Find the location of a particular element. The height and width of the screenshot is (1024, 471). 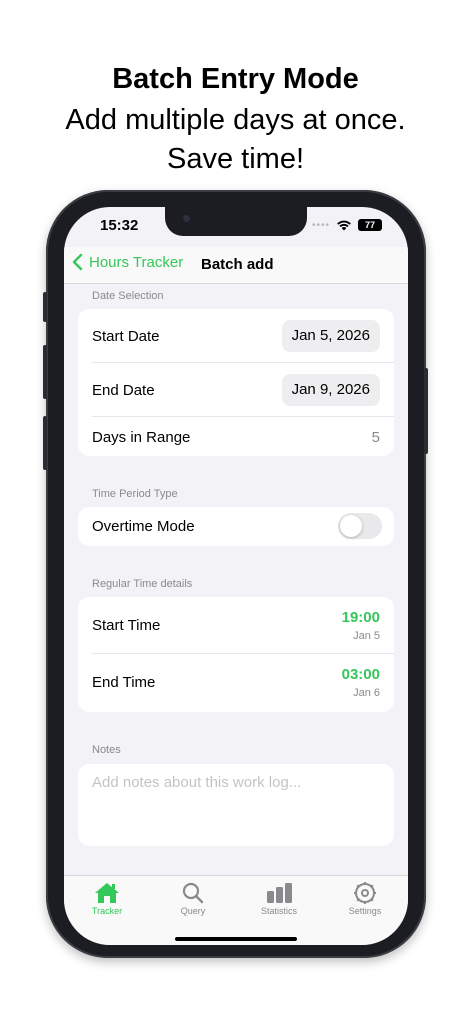

promo-subtitle-line-1: Add multiple days at once. is located at coordinates (235, 120).